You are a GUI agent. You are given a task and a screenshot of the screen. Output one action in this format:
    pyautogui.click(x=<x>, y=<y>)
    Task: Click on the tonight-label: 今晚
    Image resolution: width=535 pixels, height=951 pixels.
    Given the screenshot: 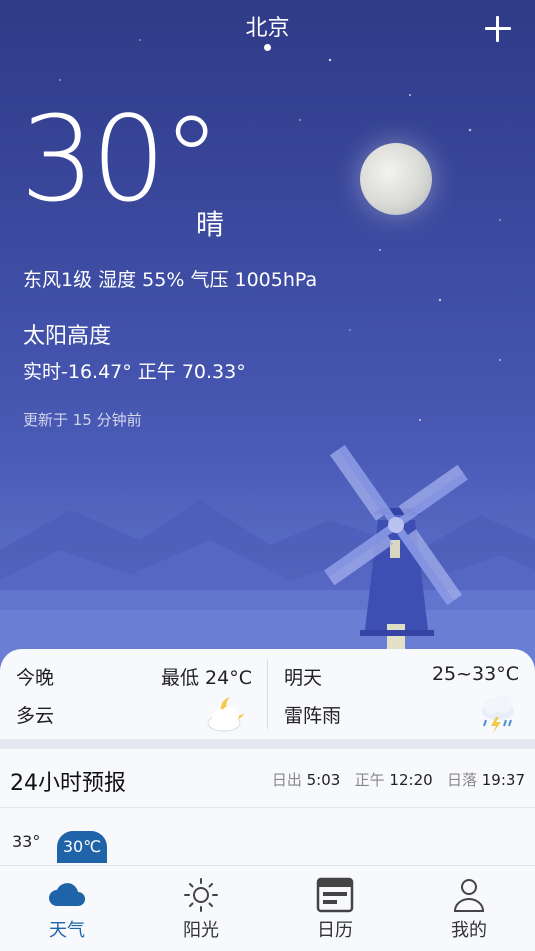 What is the action you would take?
    pyautogui.click(x=35, y=678)
    